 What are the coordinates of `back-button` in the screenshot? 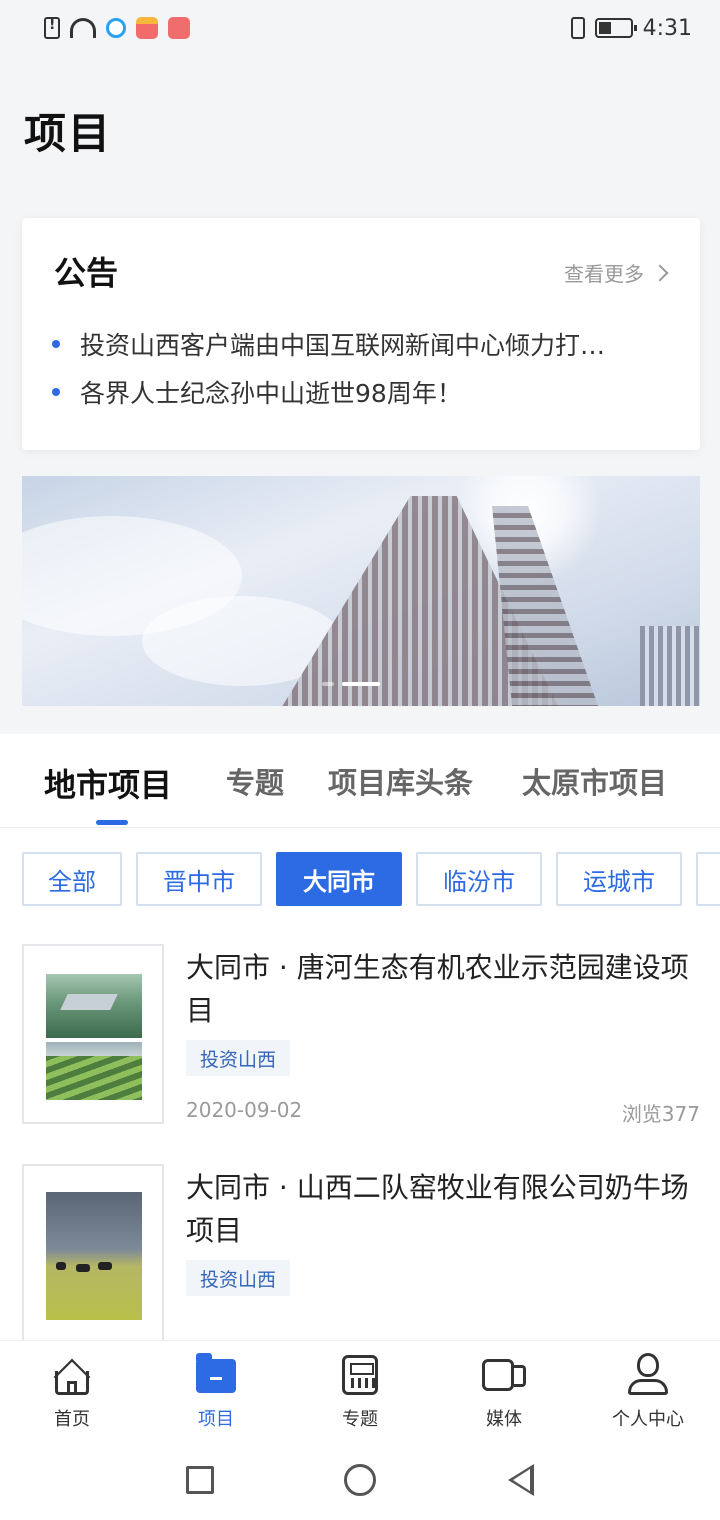 It's located at (521, 1480).